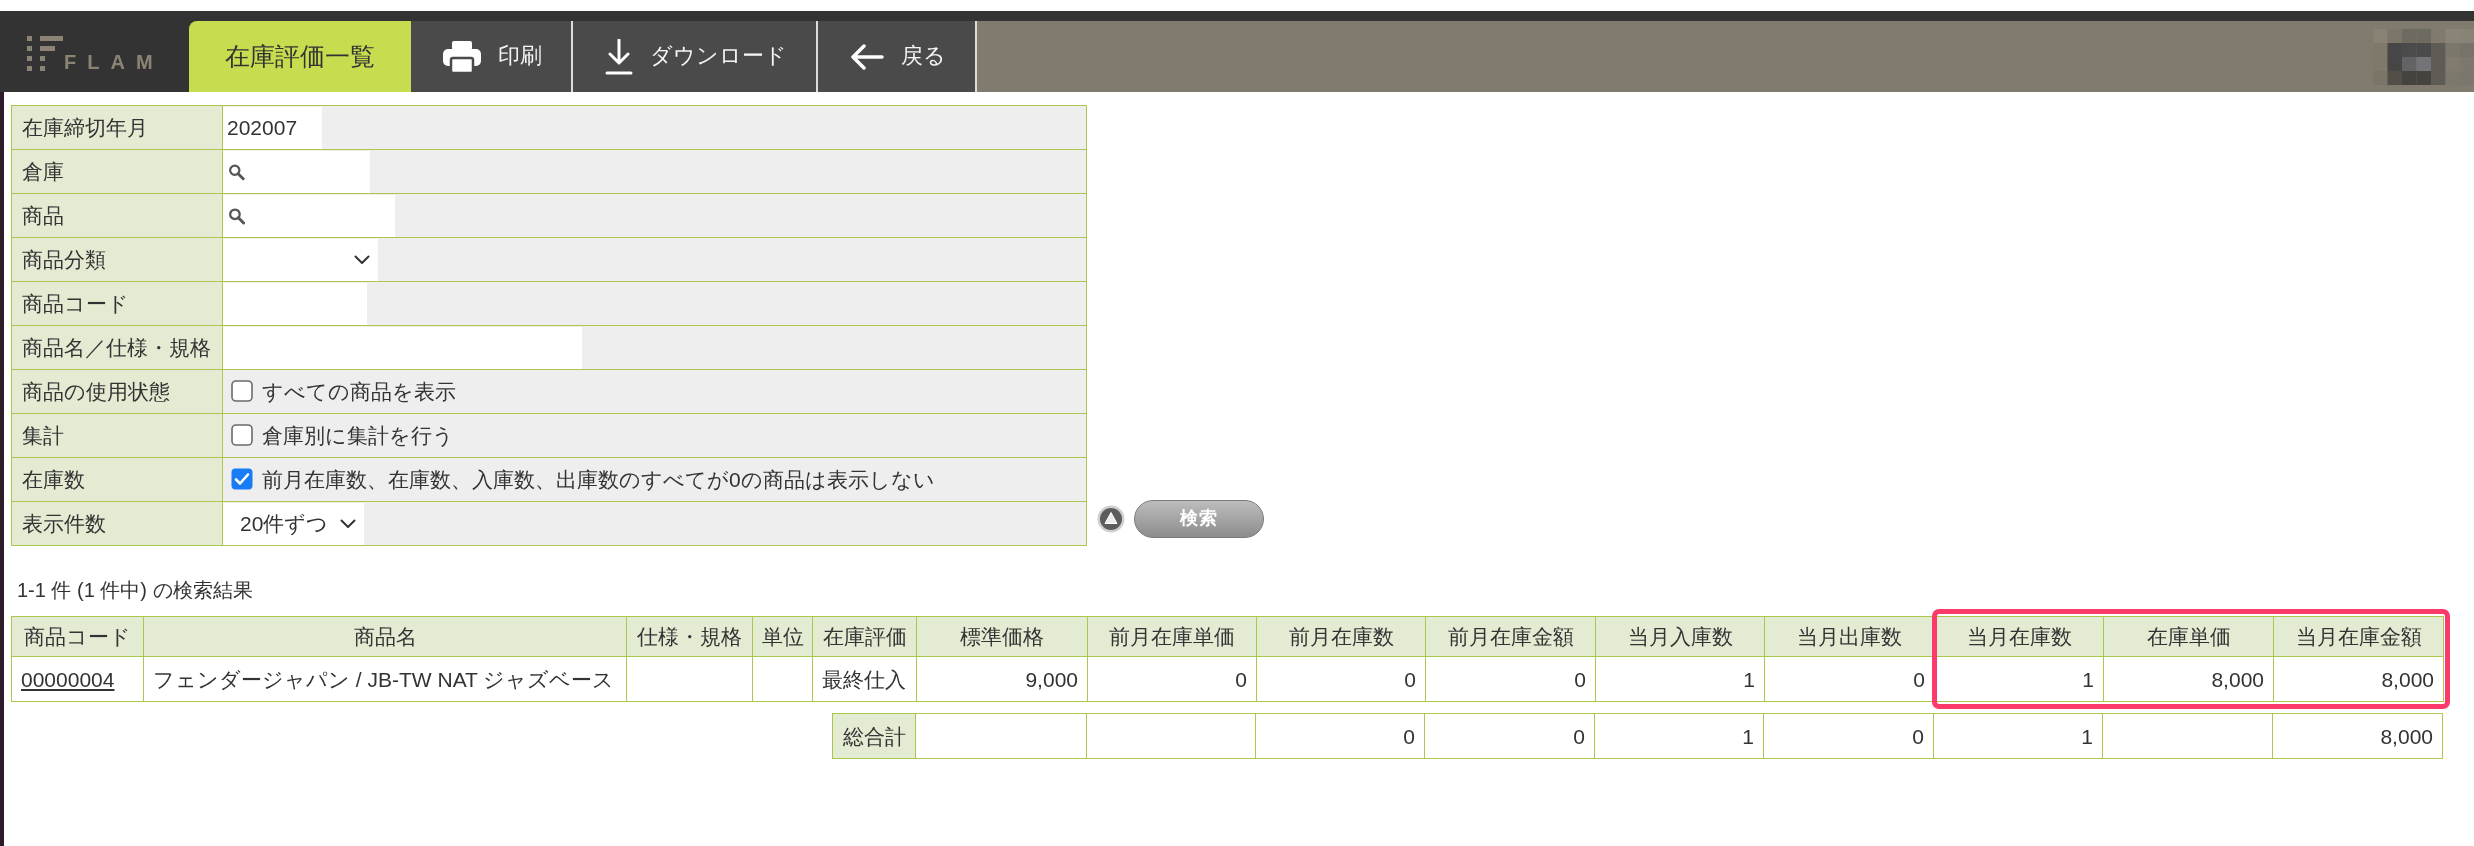  I want to click on page-tab: 在庫評価一覧, so click(300, 56).